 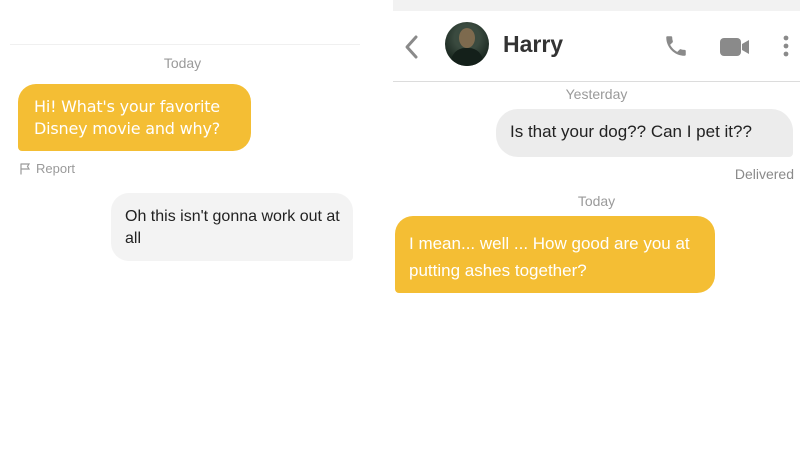 I want to click on message-bubble-sent: Is that your dog?? Can I pet it??, so click(x=644, y=133).